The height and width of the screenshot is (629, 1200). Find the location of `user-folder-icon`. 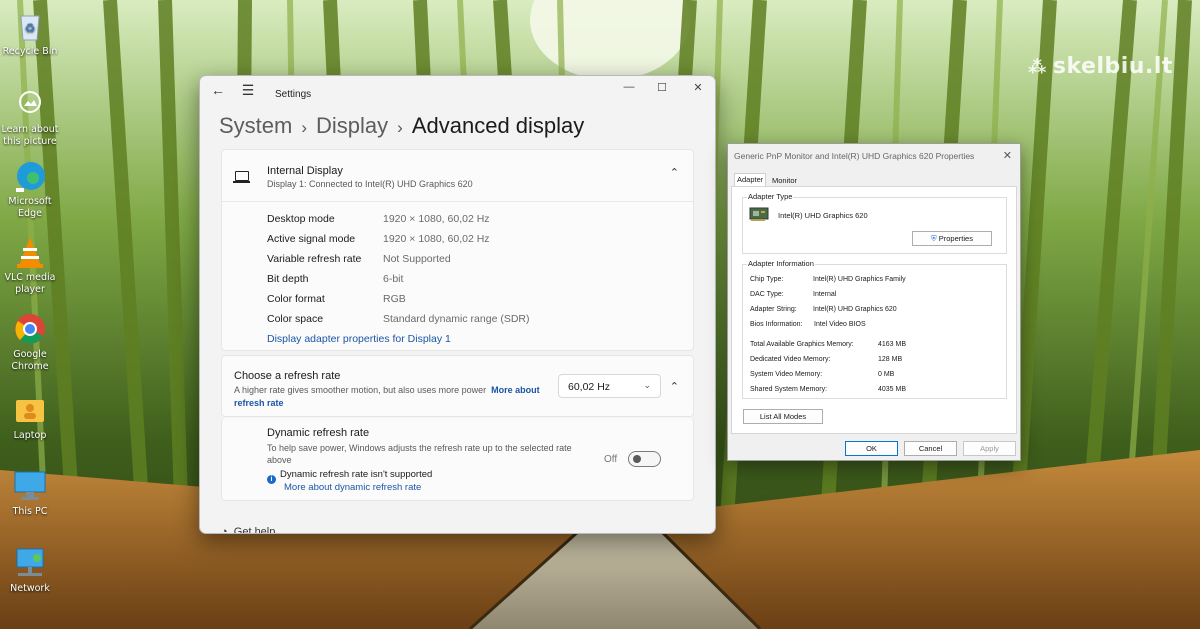

user-folder-icon is located at coordinates (30, 410).